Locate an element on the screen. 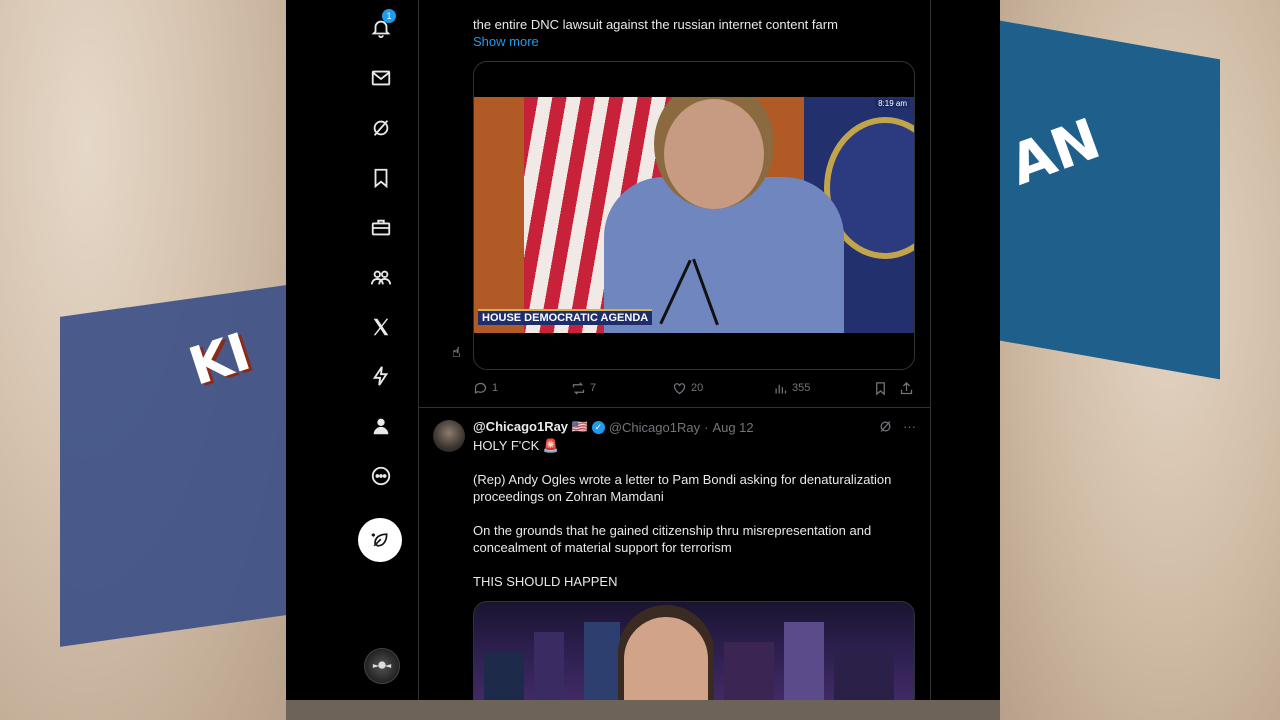 Image resolution: width=1280 pixels, height=720 pixels. show-more-link: Show more is located at coordinates (506, 41).